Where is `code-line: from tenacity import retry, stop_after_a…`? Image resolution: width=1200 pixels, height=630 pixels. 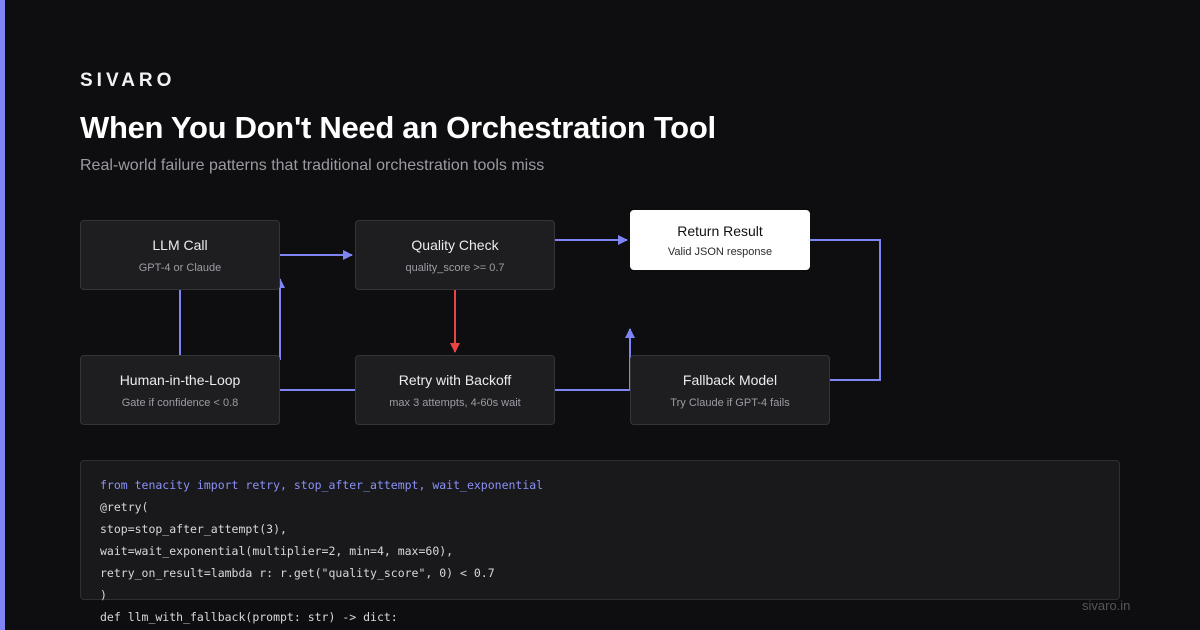
code-line: from tenacity import retry, stop_after_a… is located at coordinates (322, 485).